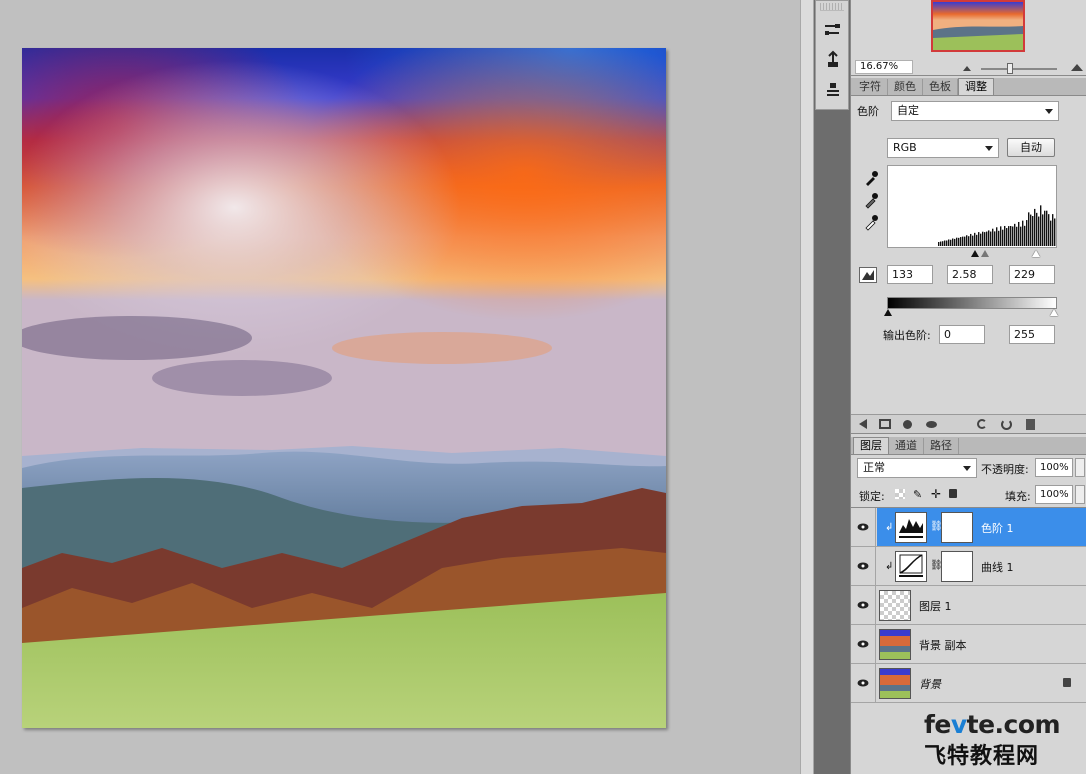 The image size is (1086, 774). Describe the element at coordinates (1054, 312) in the screenshot. I see `output-white-slider` at that location.